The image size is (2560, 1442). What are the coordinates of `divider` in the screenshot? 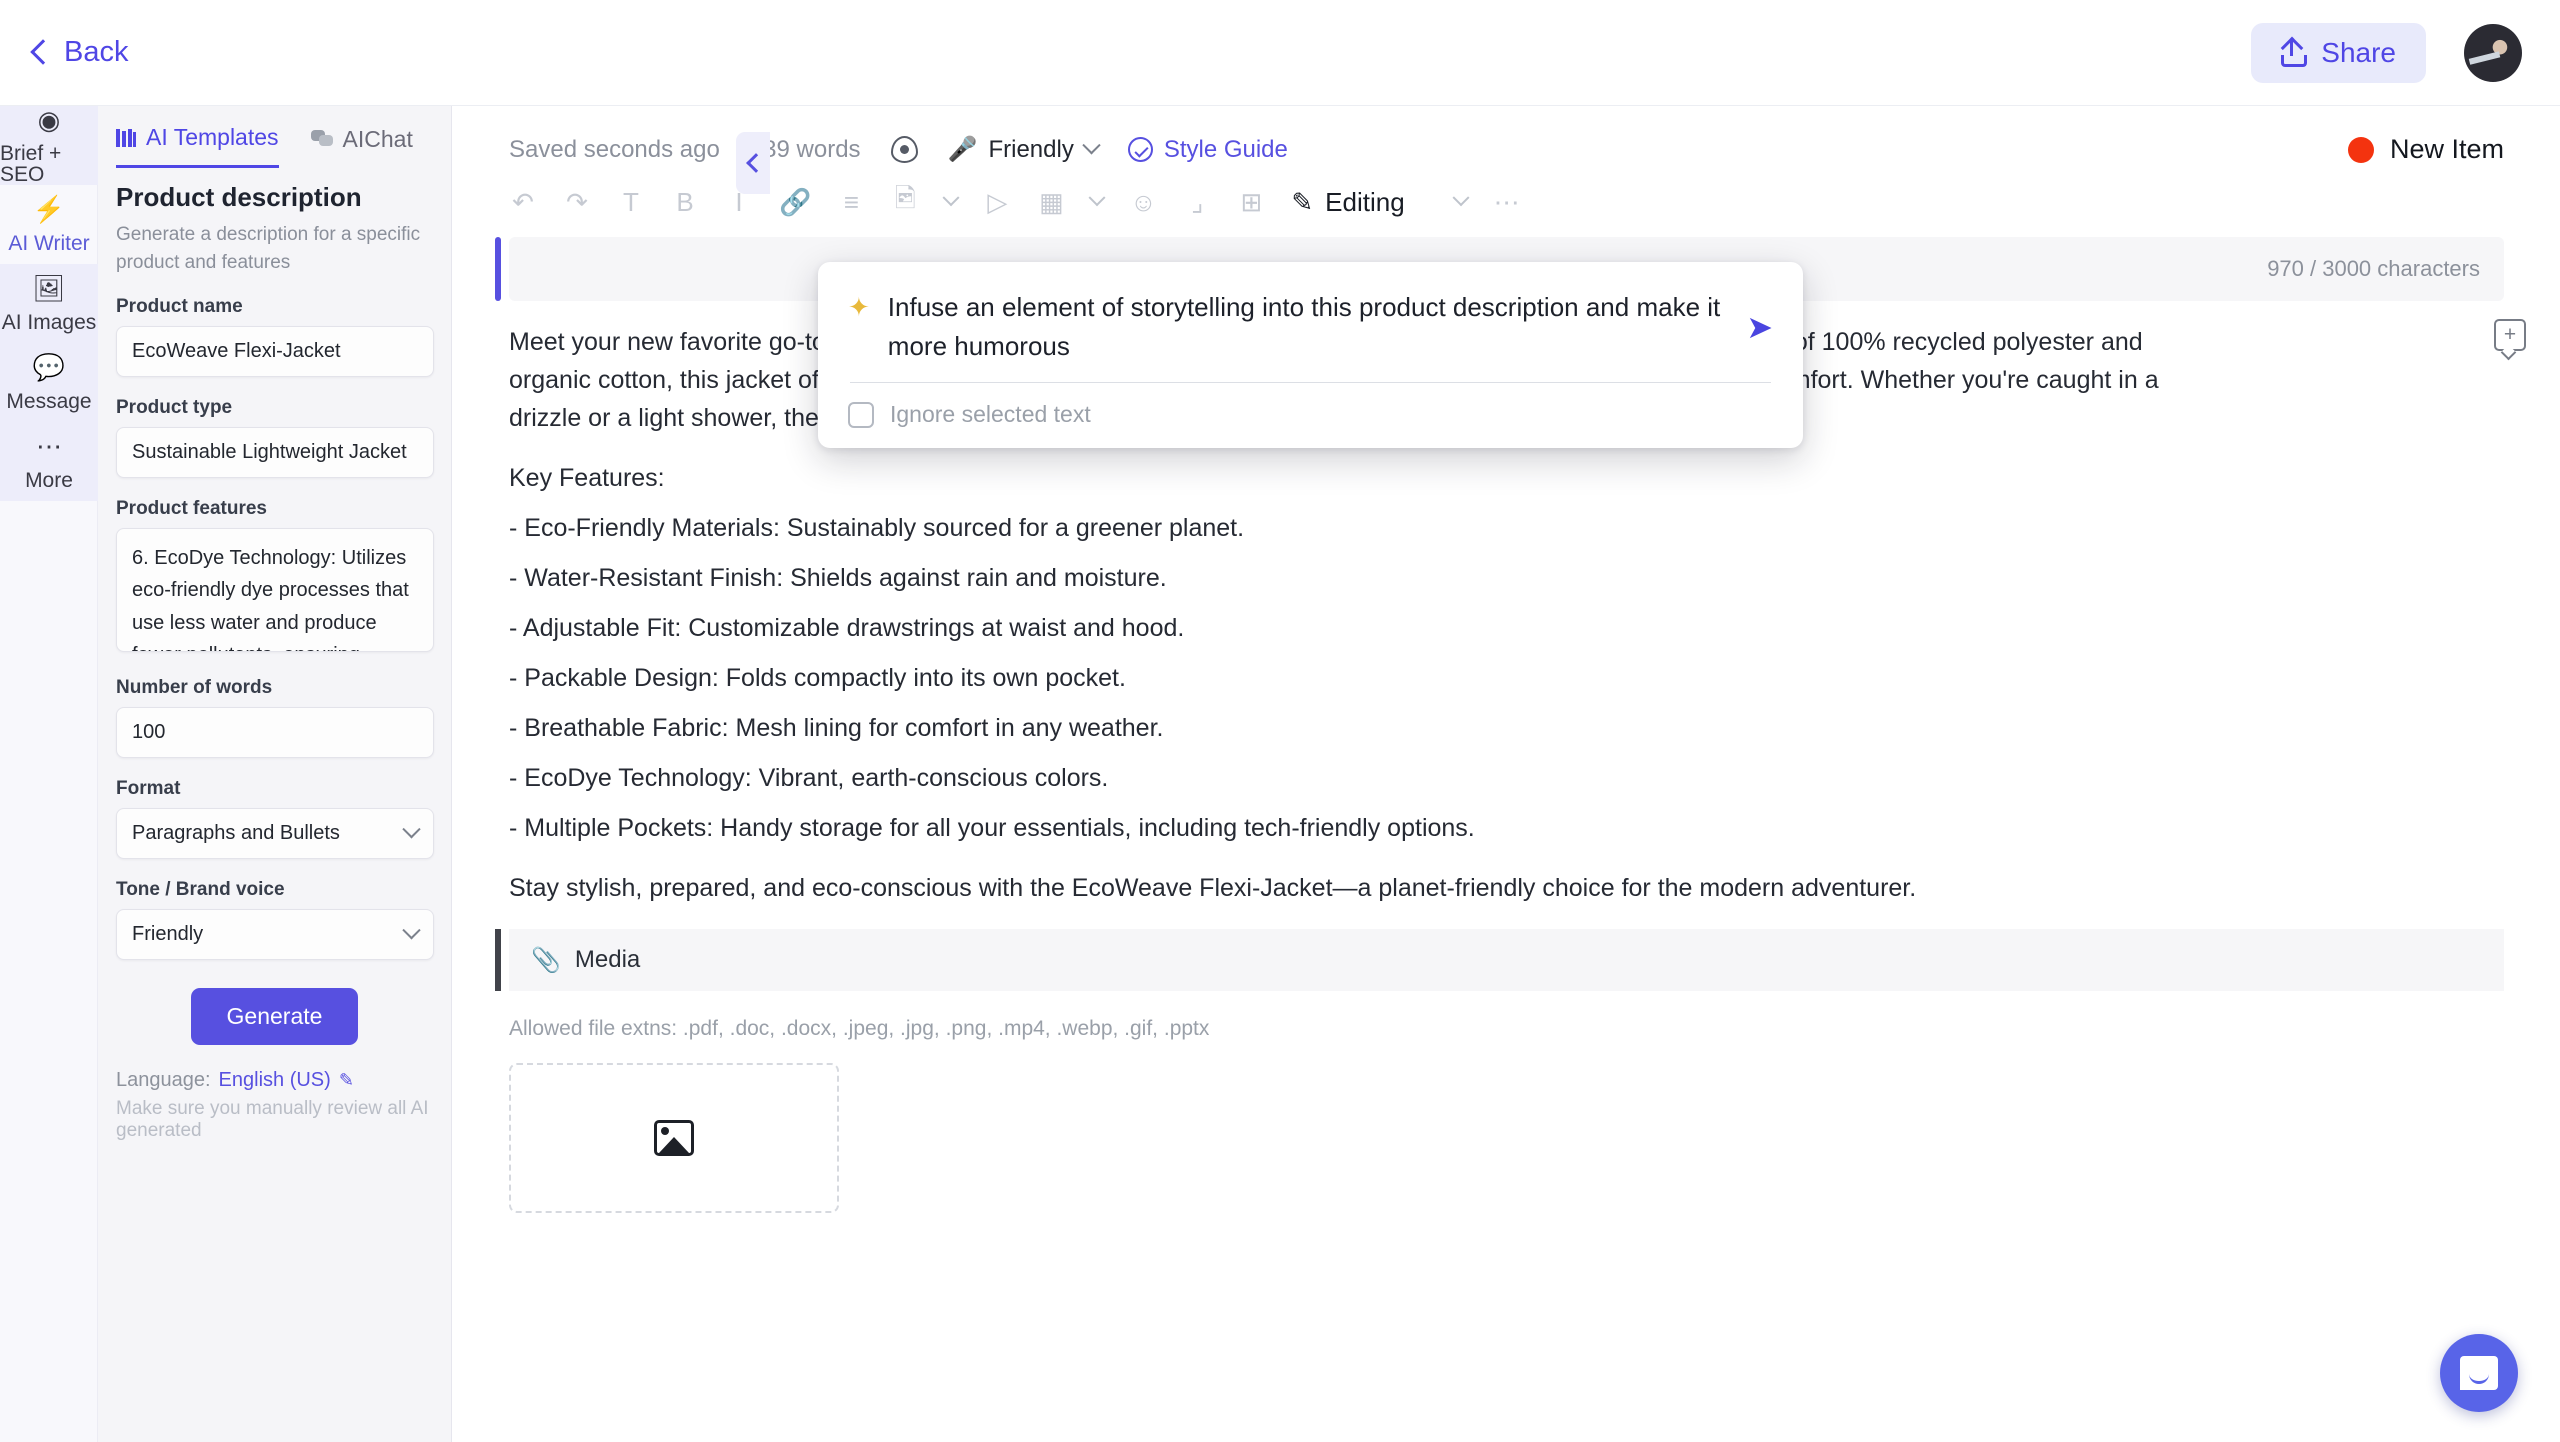 It's located at (1310, 382).